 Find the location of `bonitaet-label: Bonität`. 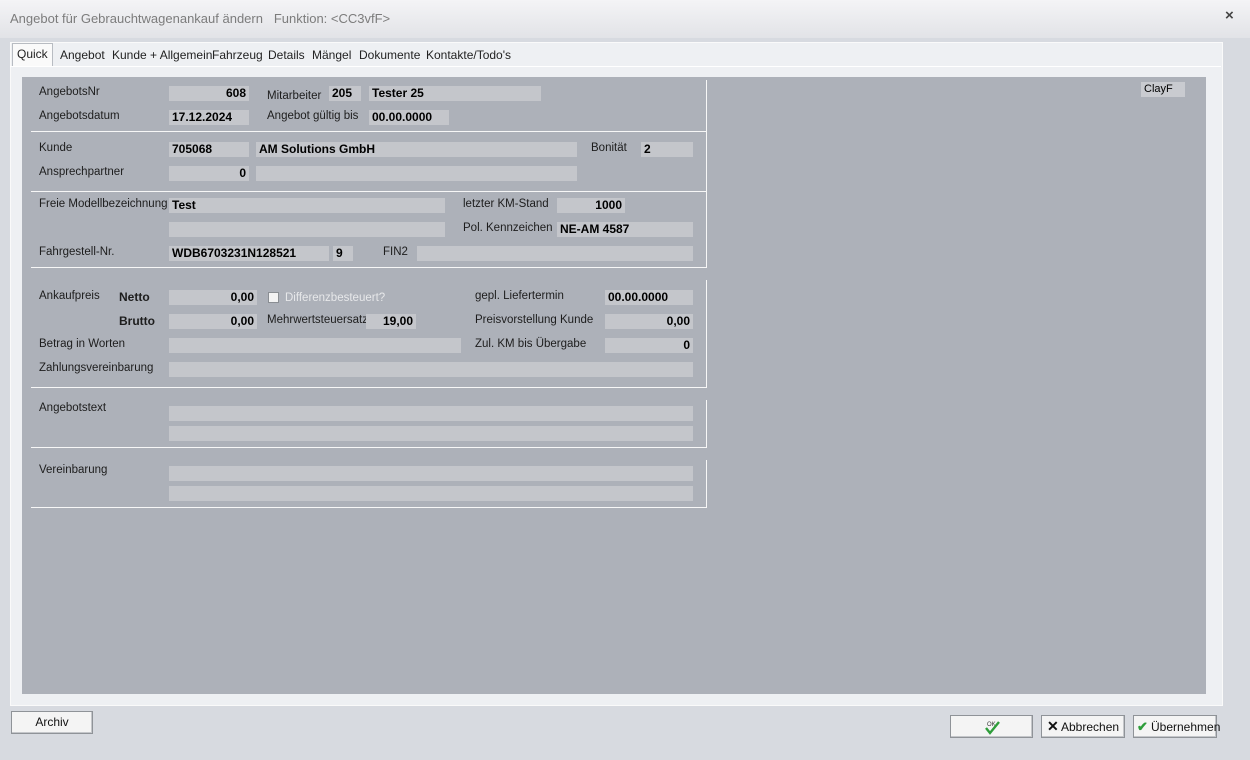

bonitaet-label: Bonität is located at coordinates (609, 148).